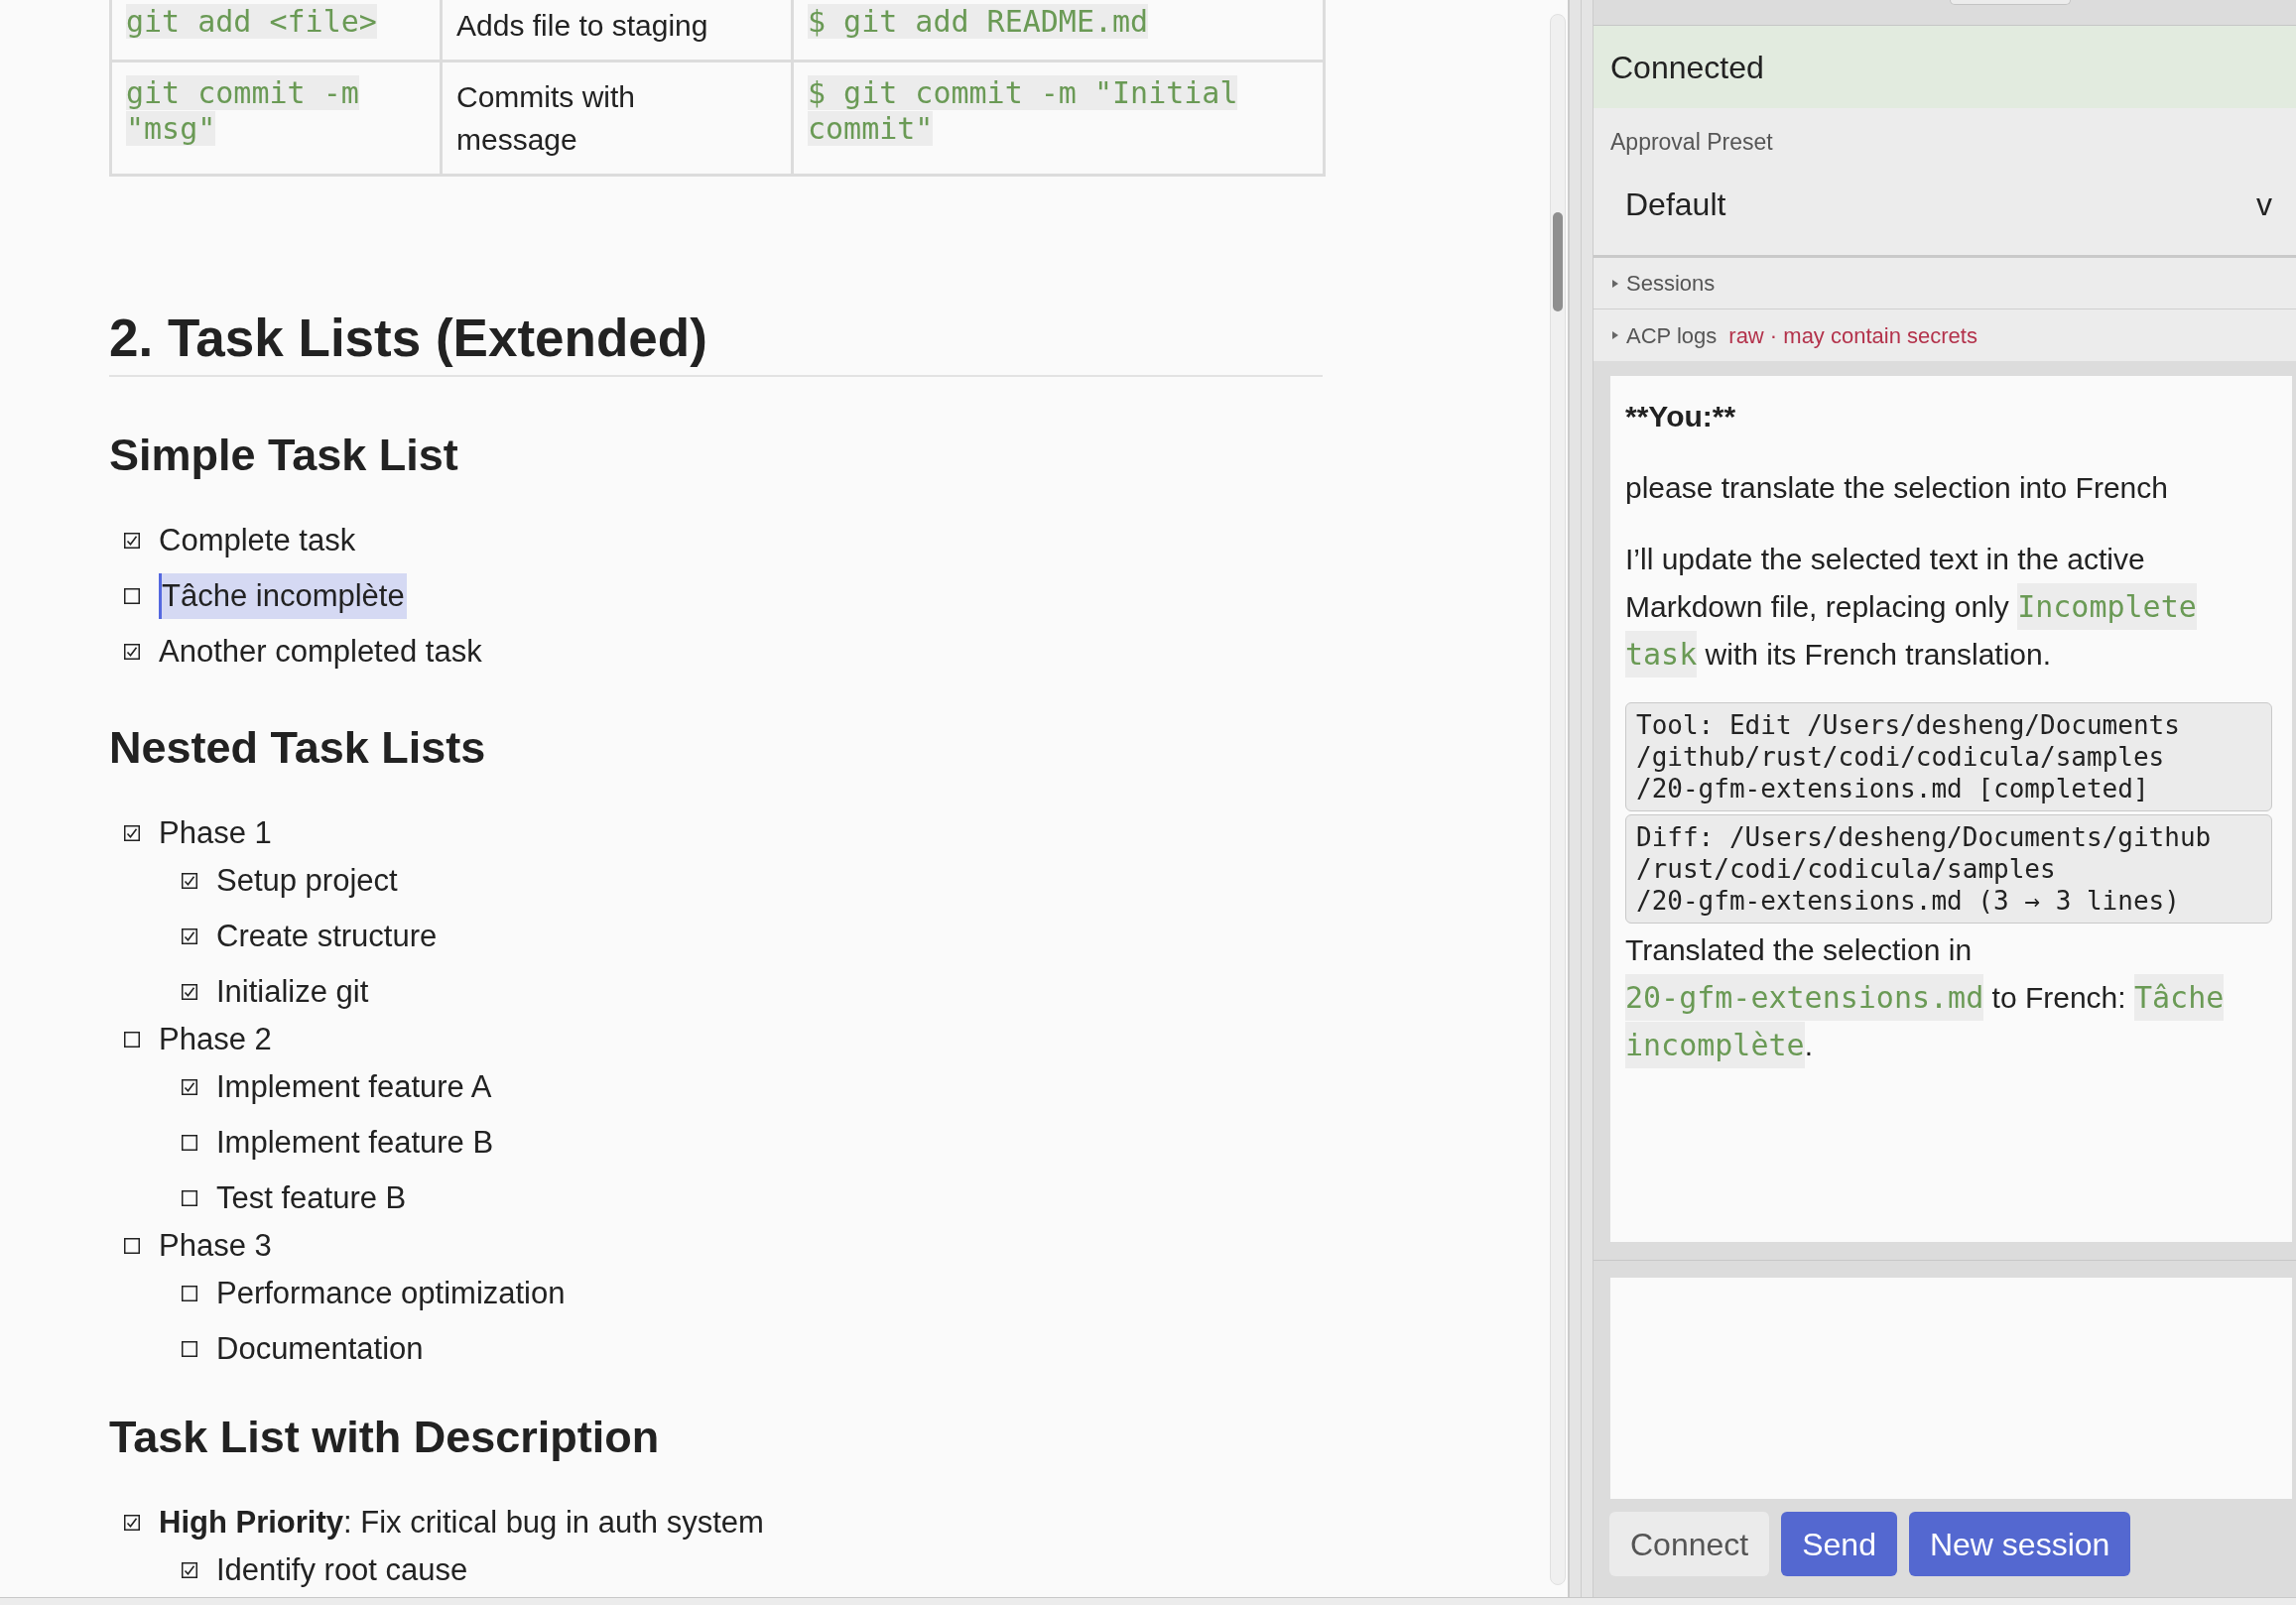  What do you see at coordinates (1059, 31) in the screenshot?
I see `table-cell: $ git add README.md` at bounding box center [1059, 31].